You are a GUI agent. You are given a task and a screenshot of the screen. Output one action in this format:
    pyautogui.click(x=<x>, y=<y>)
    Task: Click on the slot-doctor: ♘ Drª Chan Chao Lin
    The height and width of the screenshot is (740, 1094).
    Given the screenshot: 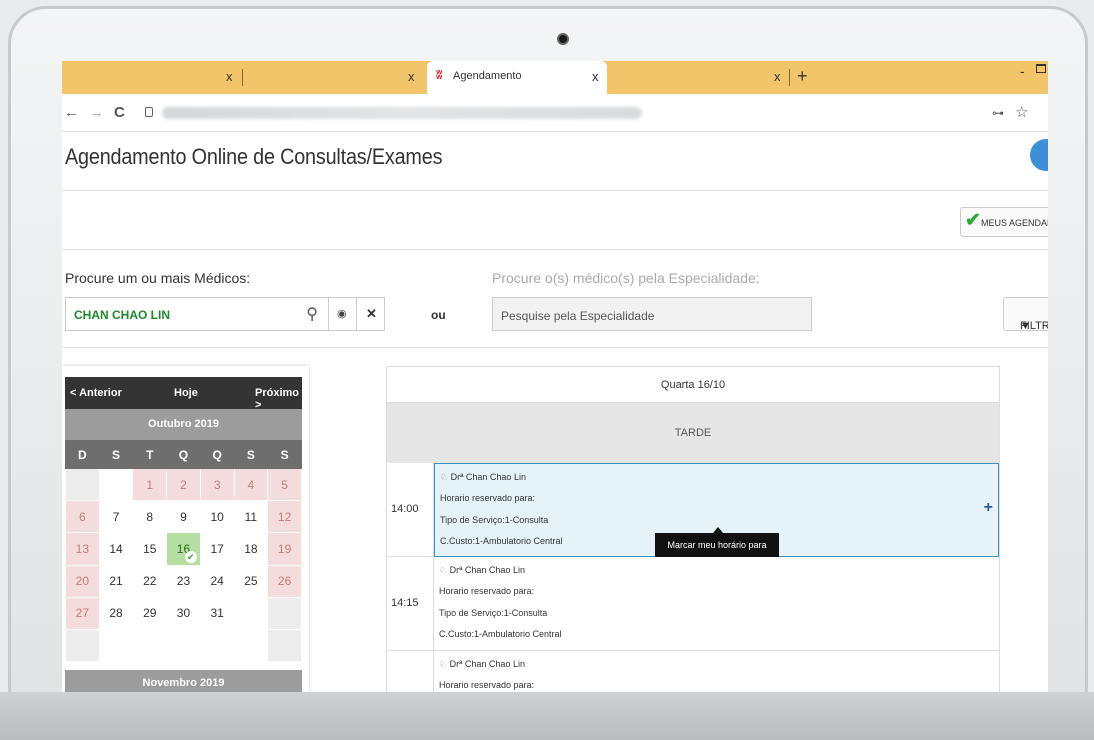 What is the action you would take?
    pyautogui.click(x=482, y=664)
    